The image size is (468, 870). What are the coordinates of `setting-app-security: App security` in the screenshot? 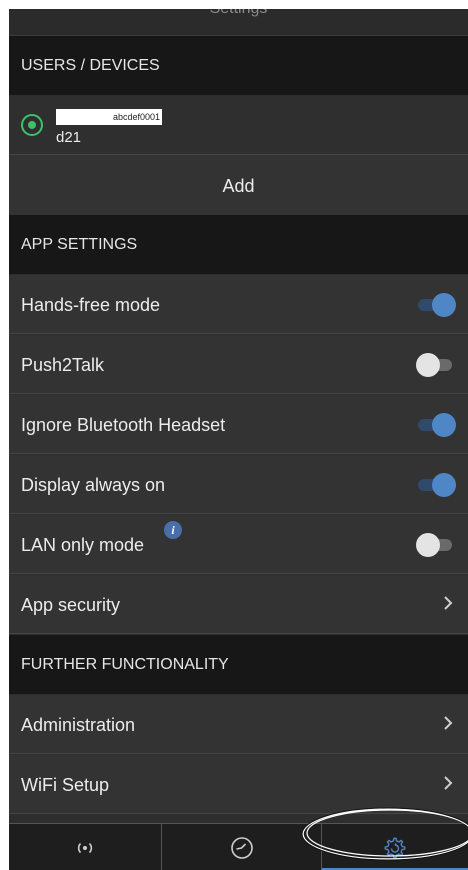 It's located at (238, 604).